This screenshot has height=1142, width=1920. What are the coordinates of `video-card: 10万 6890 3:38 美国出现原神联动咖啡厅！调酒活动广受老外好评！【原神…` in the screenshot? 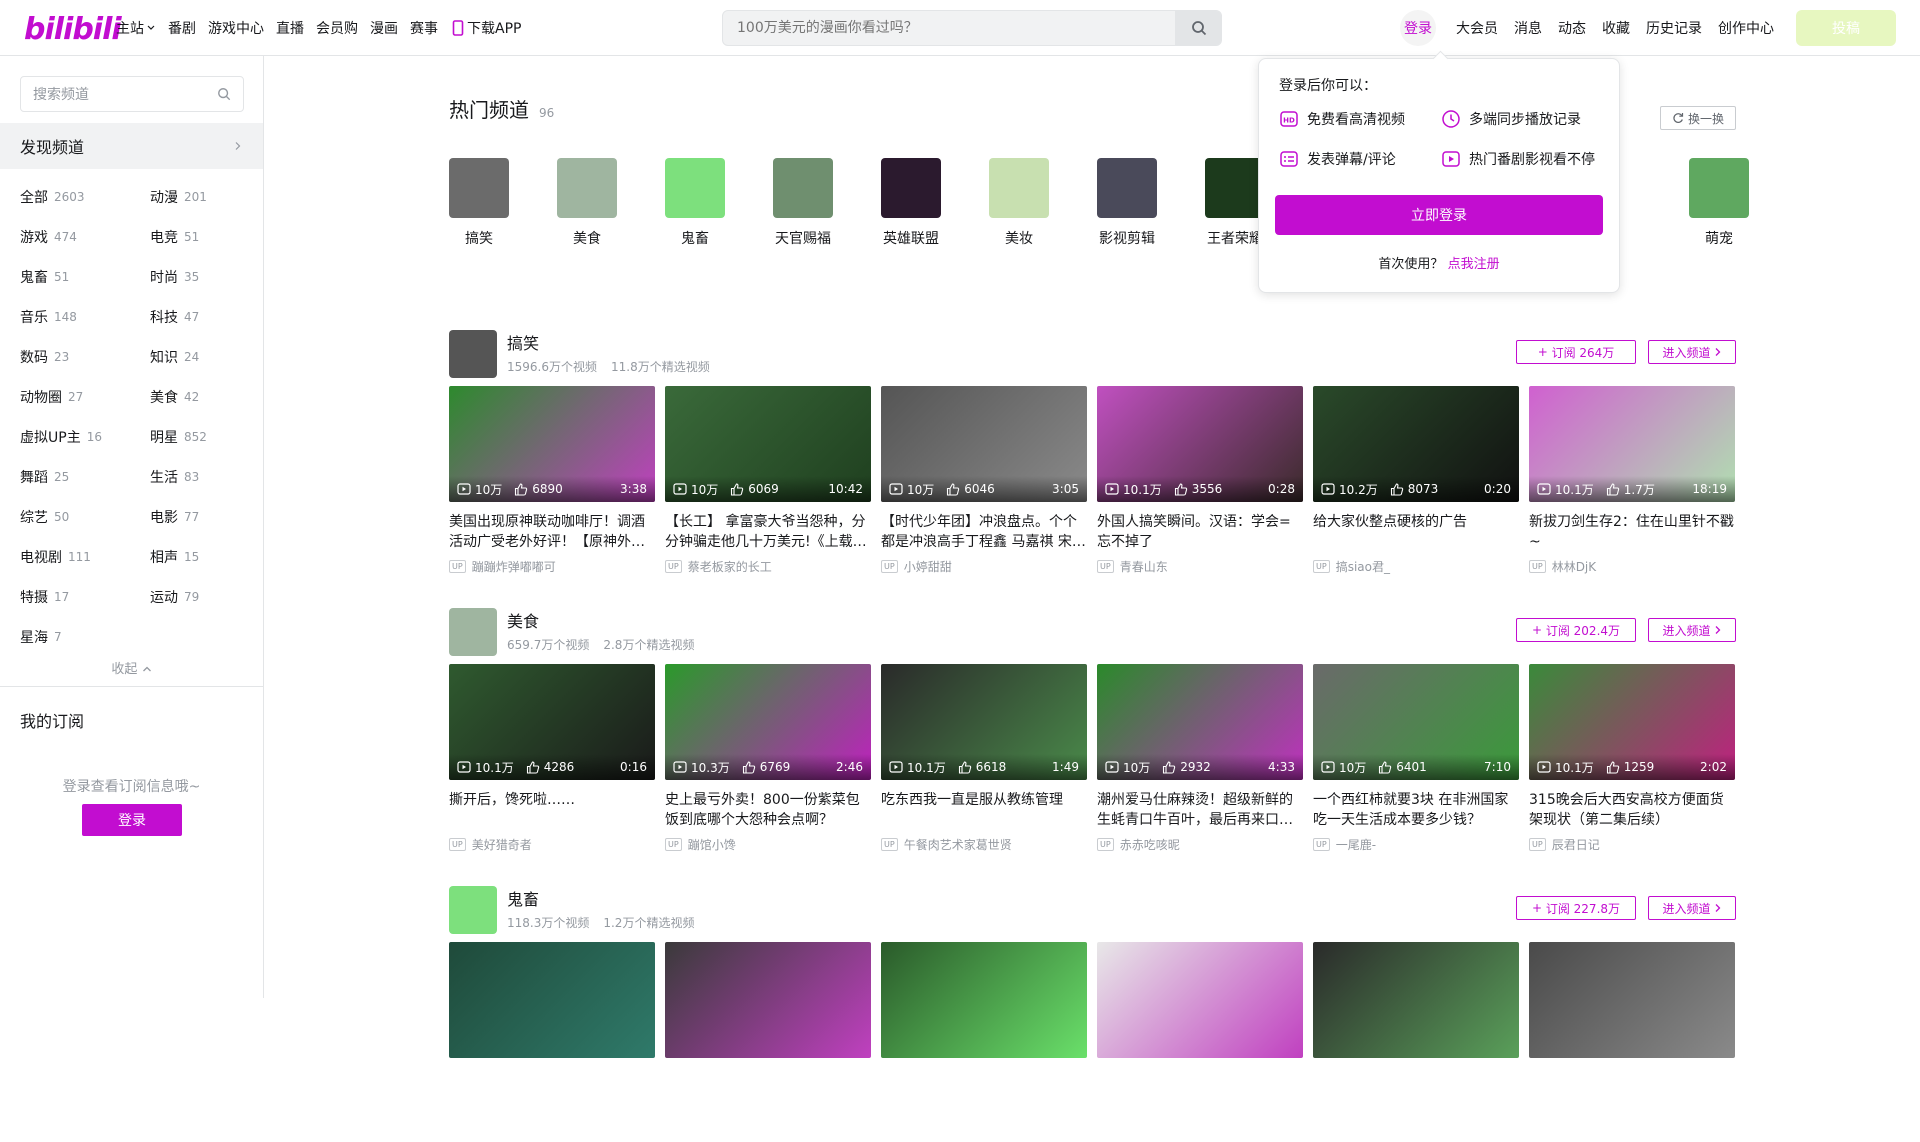 It's located at (552, 480).